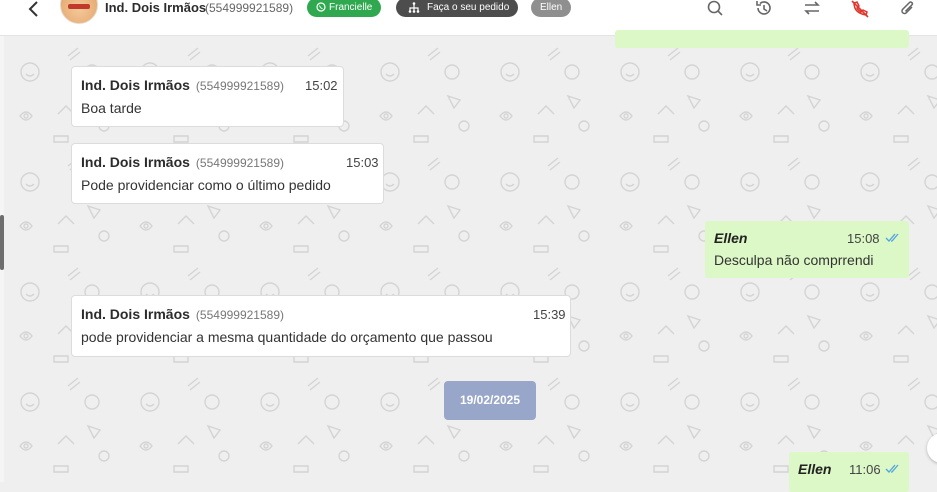 The width and height of the screenshot is (937, 492). I want to click on message-time: 15:08, so click(863, 238).